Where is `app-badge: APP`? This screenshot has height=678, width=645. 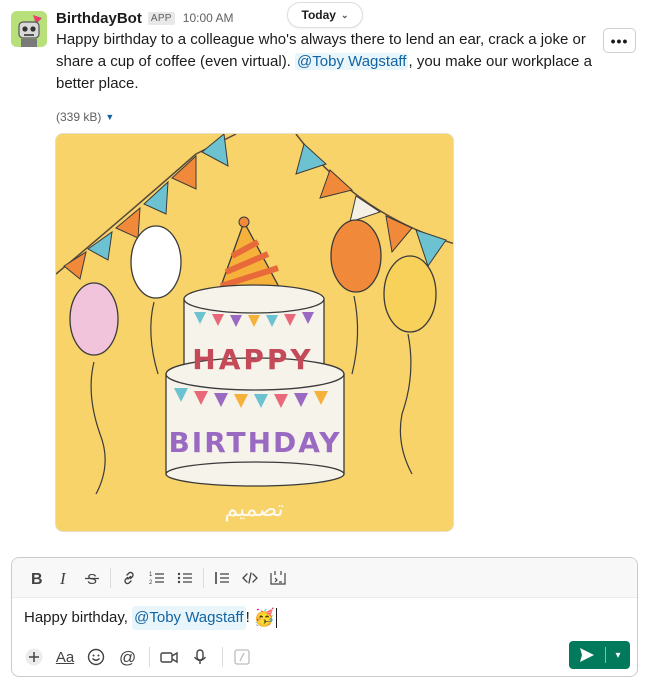 app-badge: APP is located at coordinates (161, 18).